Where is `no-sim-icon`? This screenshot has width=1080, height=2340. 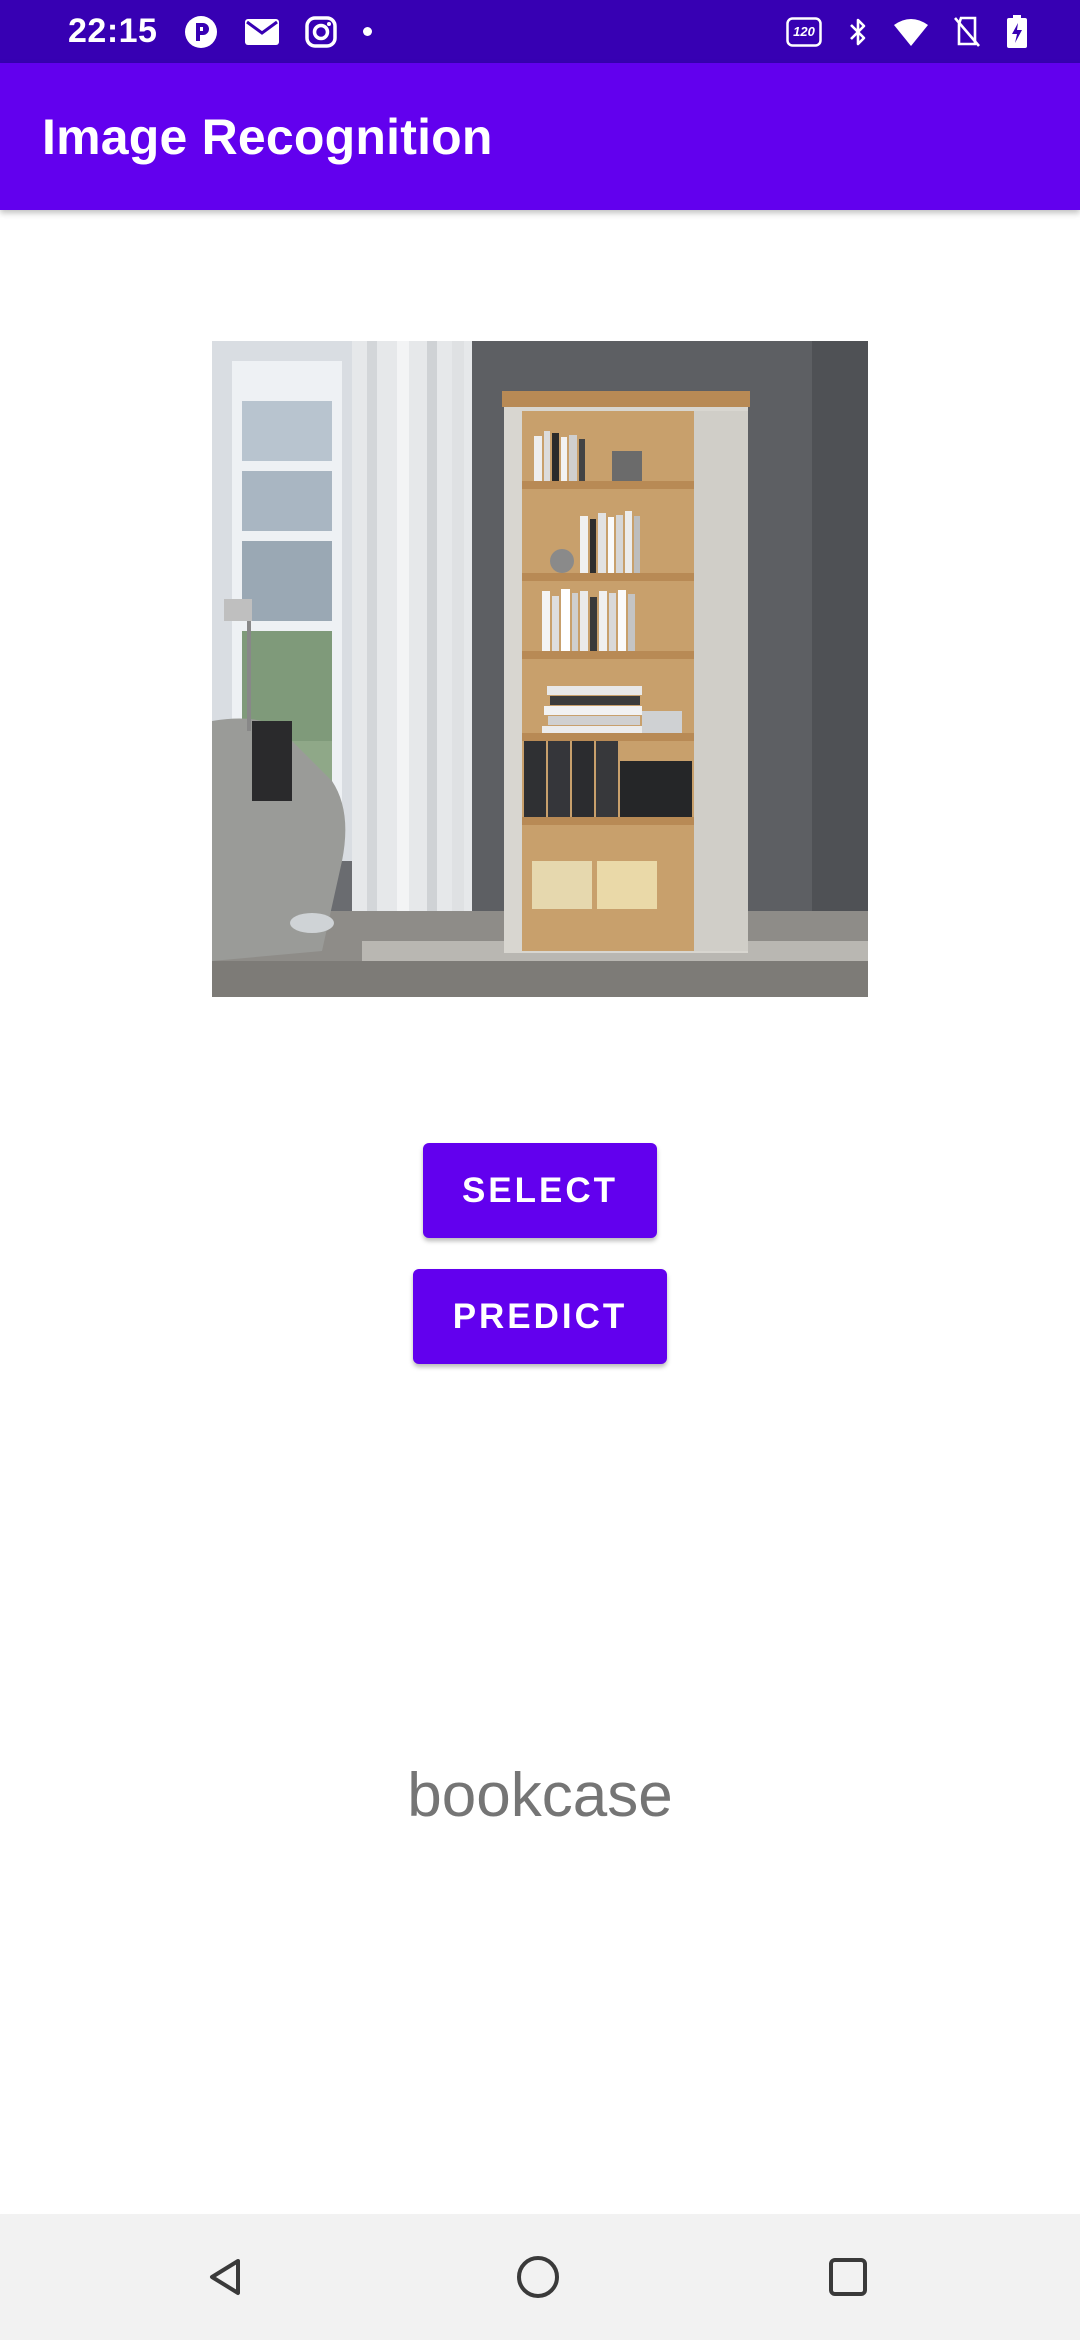
no-sim-icon is located at coordinates (967, 32).